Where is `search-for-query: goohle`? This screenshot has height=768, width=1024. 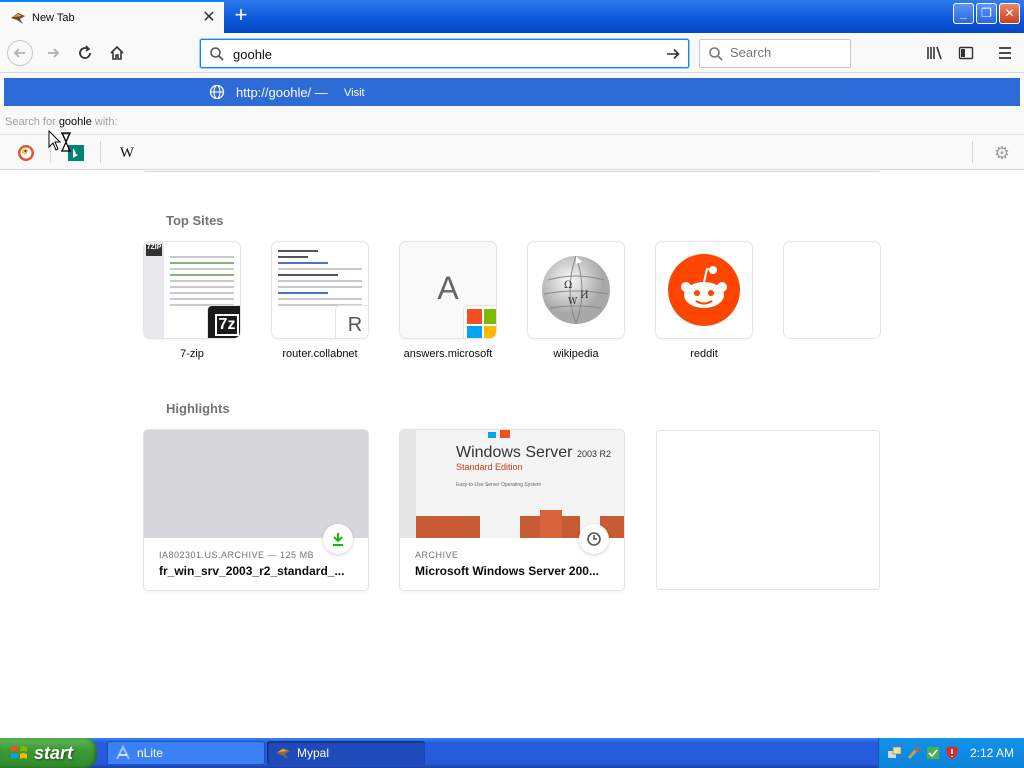 search-for-query: goohle is located at coordinates (75, 122).